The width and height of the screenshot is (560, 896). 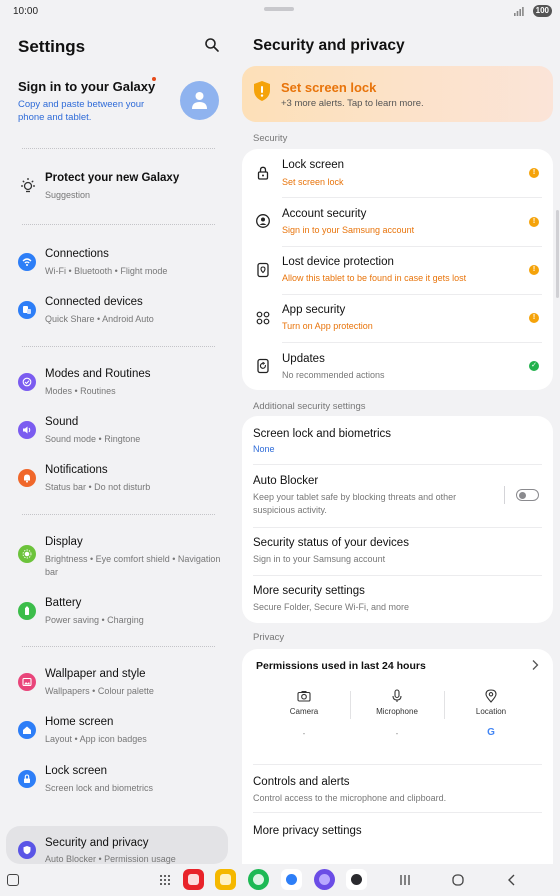 What do you see at coordinates (27, 430) in the screenshot?
I see `speaker-icon` at bounding box center [27, 430].